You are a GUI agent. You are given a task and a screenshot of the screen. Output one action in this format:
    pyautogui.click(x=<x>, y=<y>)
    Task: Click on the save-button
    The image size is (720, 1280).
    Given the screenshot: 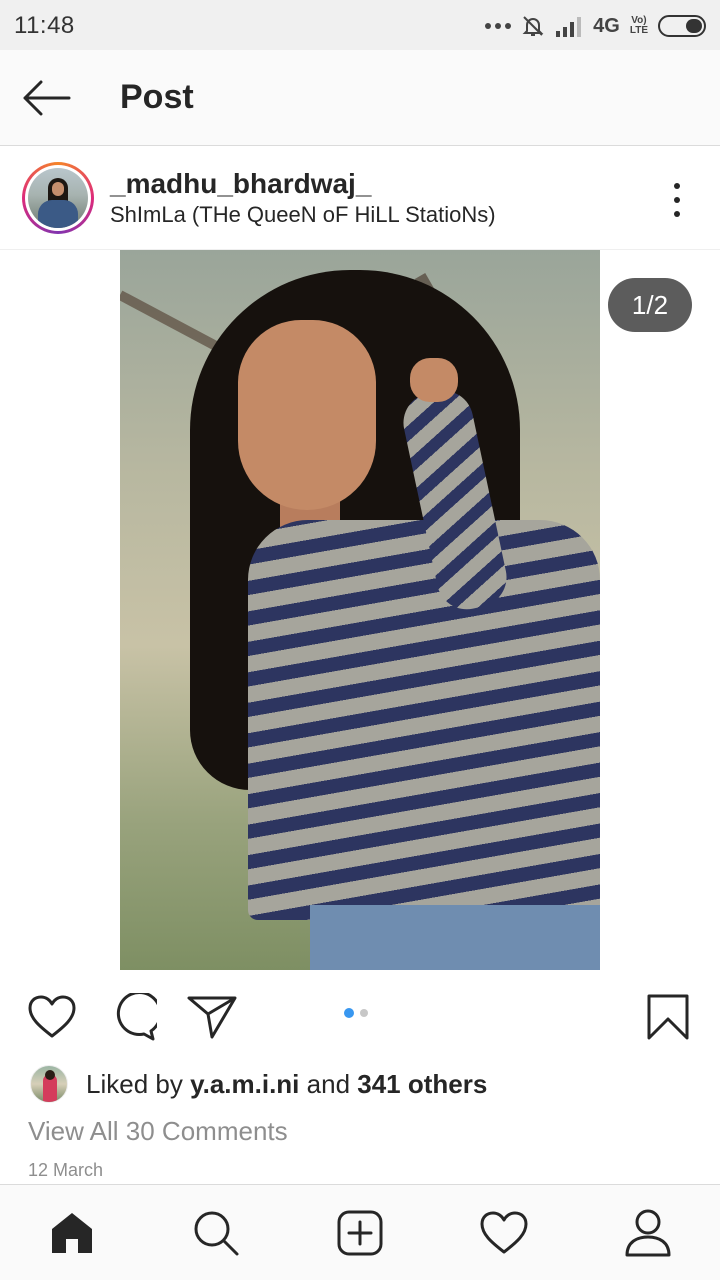 What is the action you would take?
    pyautogui.click(x=668, y=1017)
    